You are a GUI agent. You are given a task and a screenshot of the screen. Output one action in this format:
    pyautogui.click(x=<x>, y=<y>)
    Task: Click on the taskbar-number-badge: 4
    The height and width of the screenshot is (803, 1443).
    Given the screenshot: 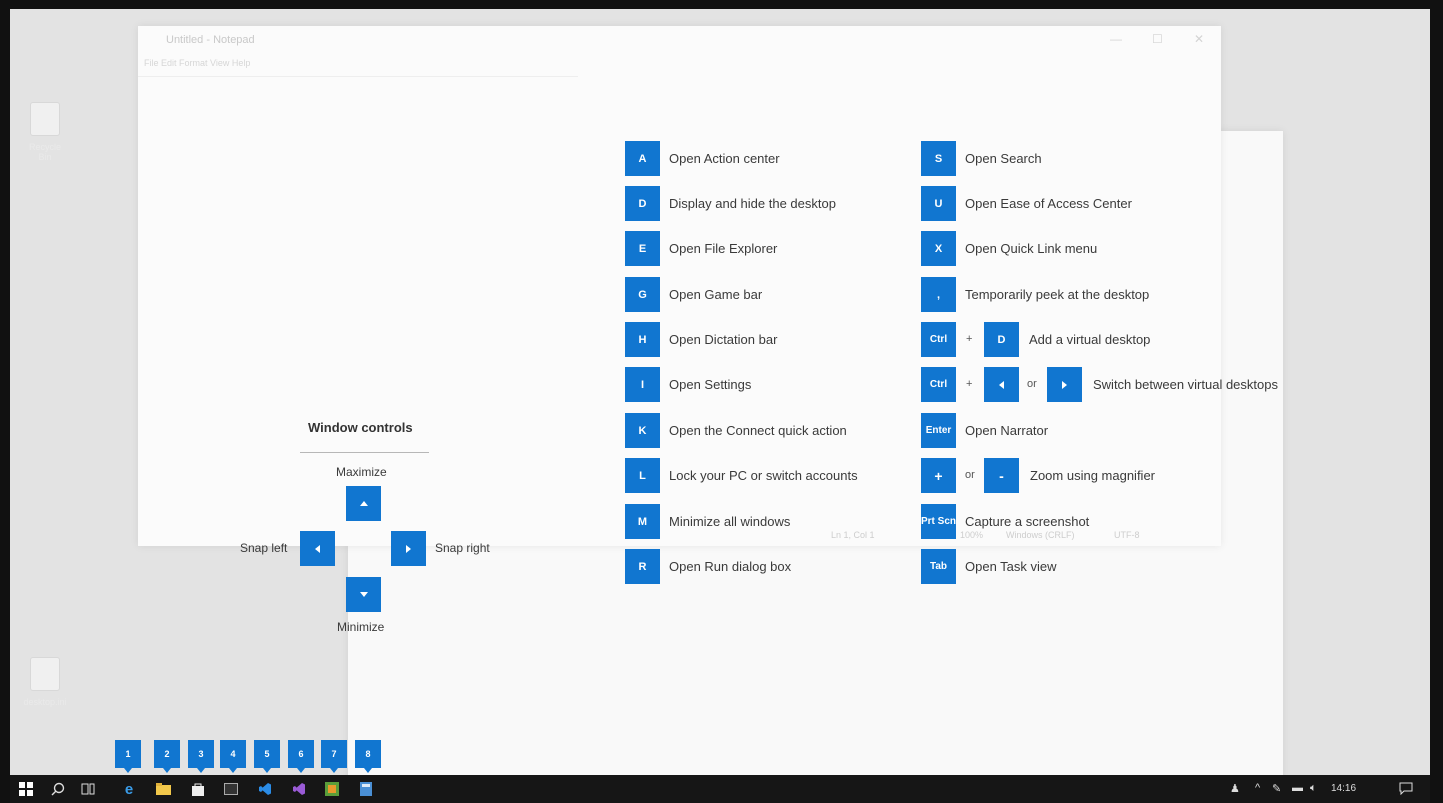 What is the action you would take?
    pyautogui.click(x=233, y=756)
    